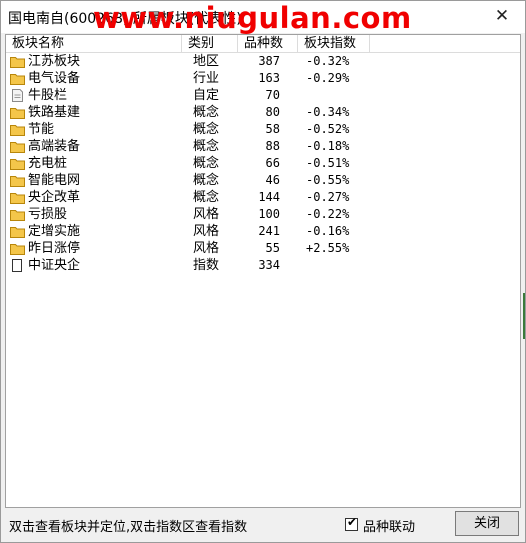 This screenshot has height=543, width=526. I want to click on sector-name: 智能电网, so click(54, 180).